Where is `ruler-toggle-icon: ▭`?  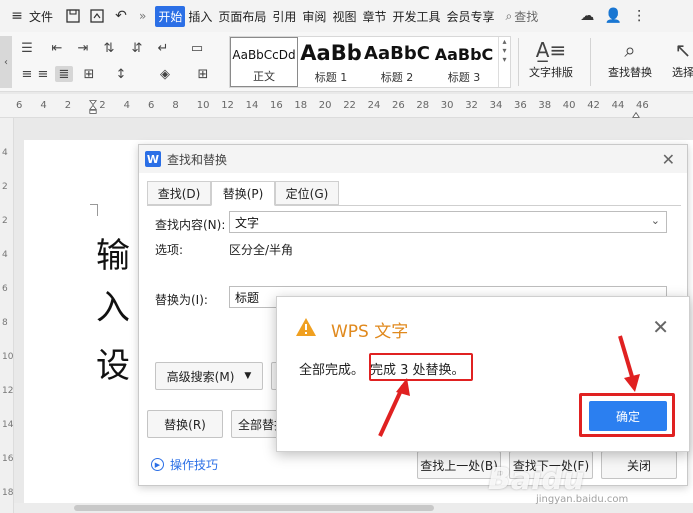
ruler-toggle-icon: ▭ is located at coordinates (197, 48).